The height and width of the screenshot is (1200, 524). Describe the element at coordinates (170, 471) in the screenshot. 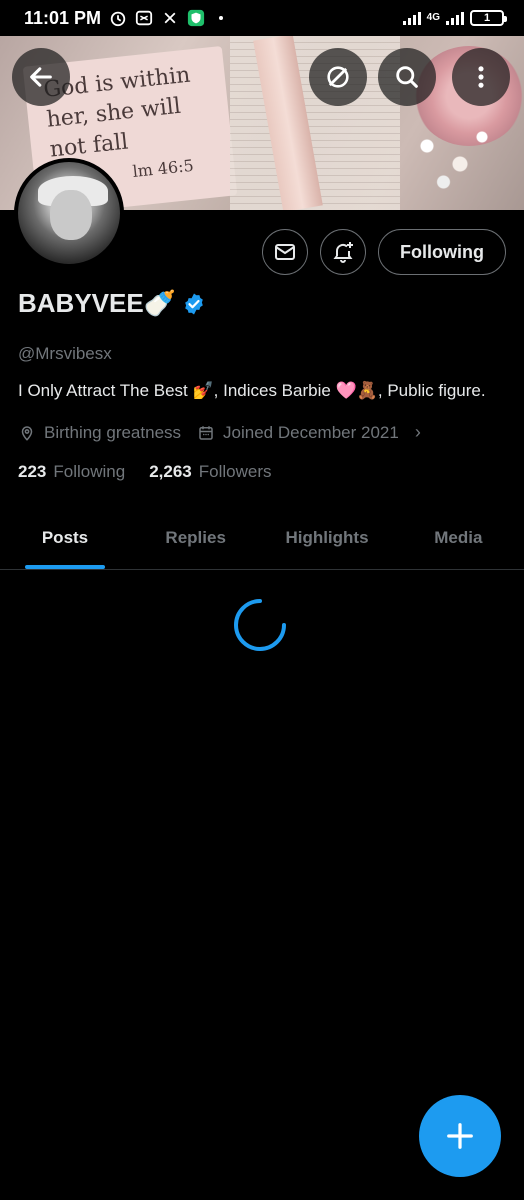

I see `followers-count: 2,263` at that location.